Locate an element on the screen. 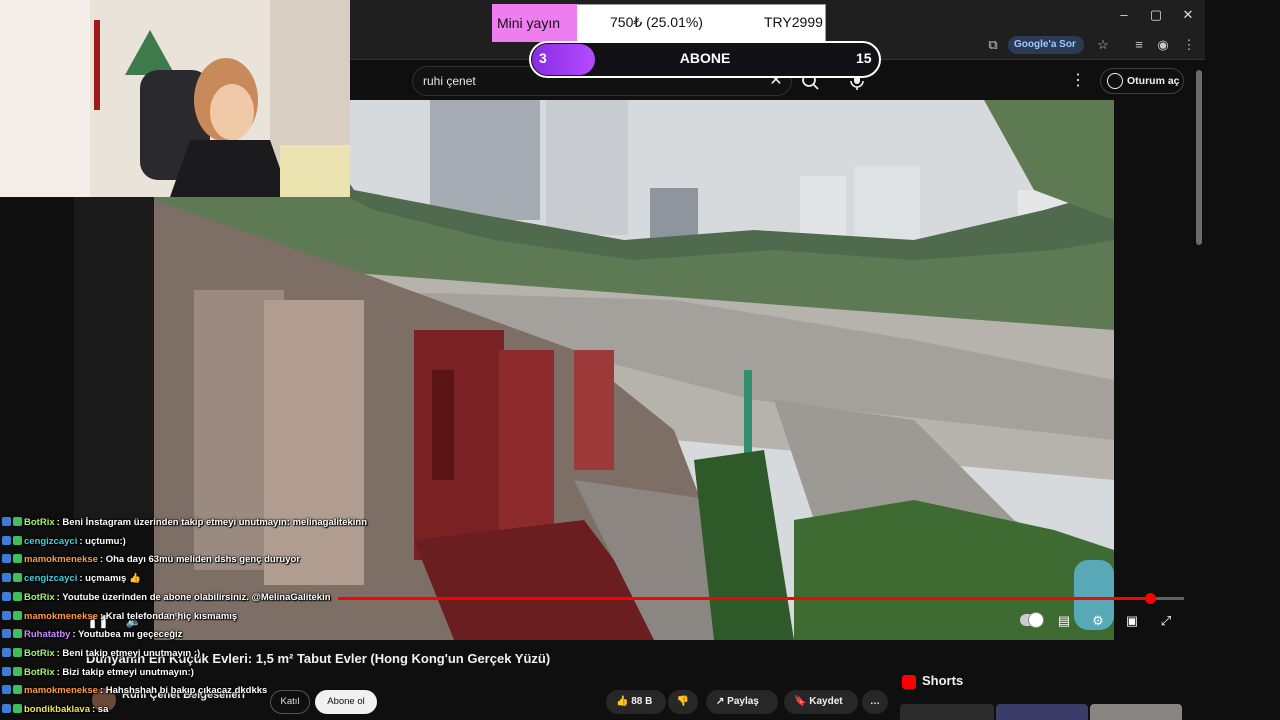 The image size is (1280, 720). save-button: 🔖 Kaydet is located at coordinates (821, 702).